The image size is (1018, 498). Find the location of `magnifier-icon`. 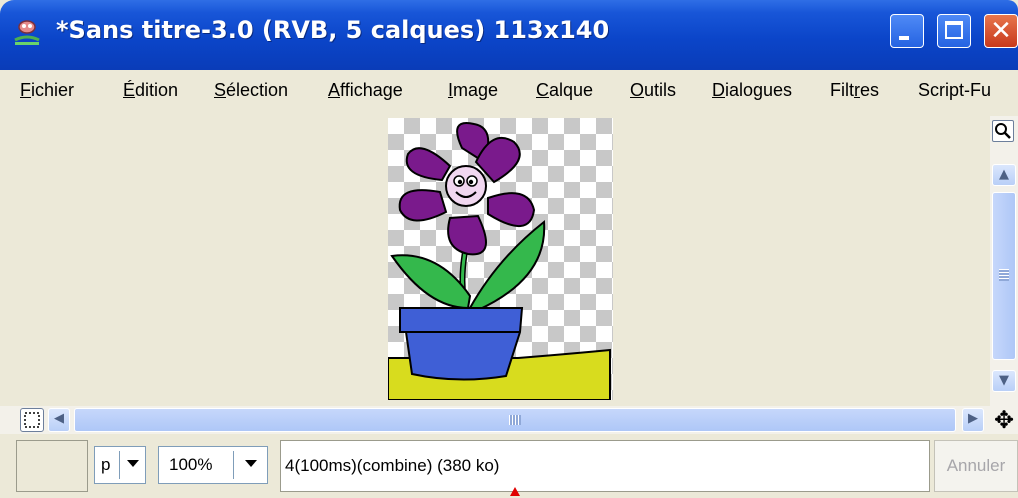

magnifier-icon is located at coordinates (1003, 131).